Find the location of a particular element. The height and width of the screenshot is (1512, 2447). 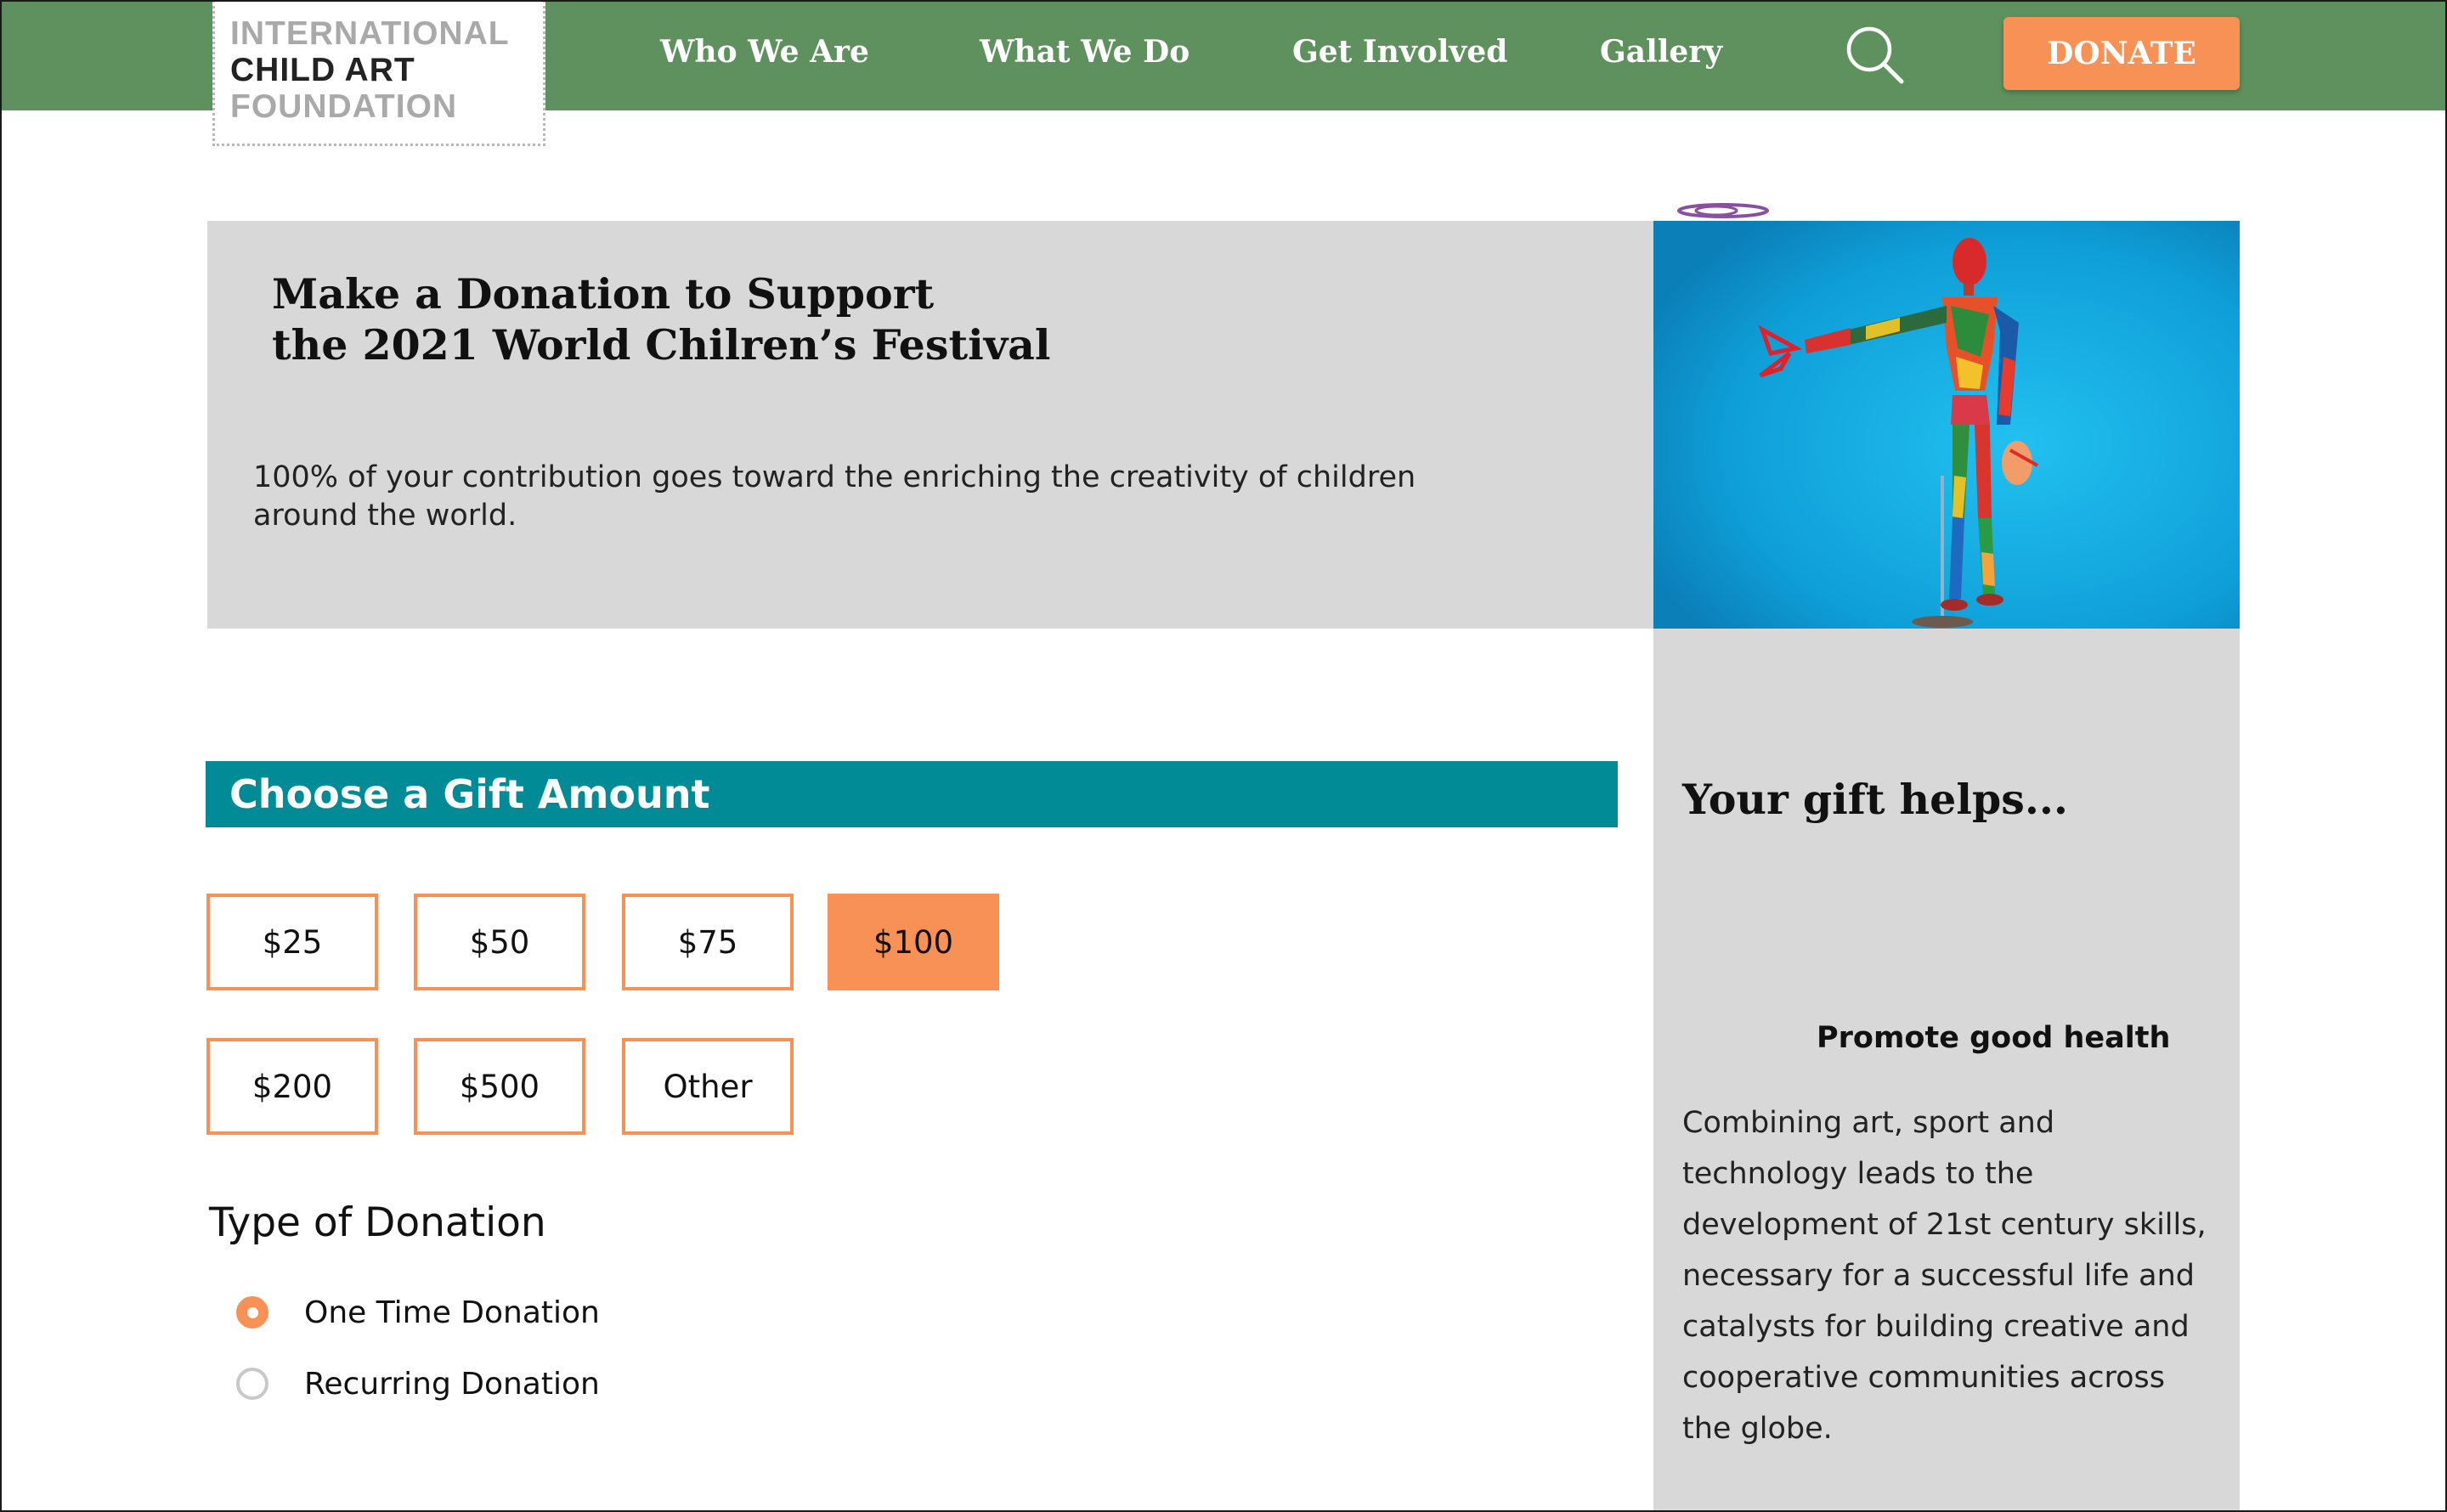

gift-amount-header: Choose a Gift Amount is located at coordinates (912, 794).